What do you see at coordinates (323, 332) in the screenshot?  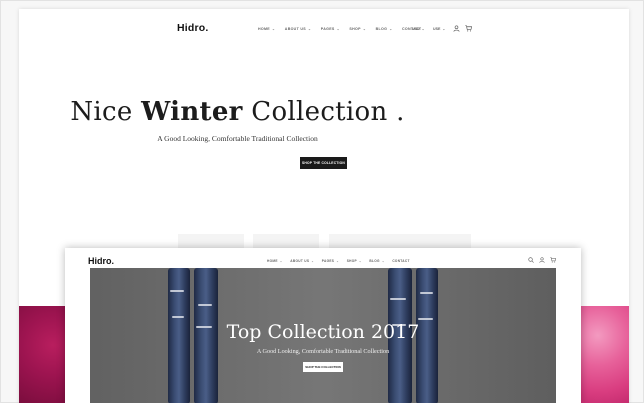 I see `banner-title: Top Collection 2017` at bounding box center [323, 332].